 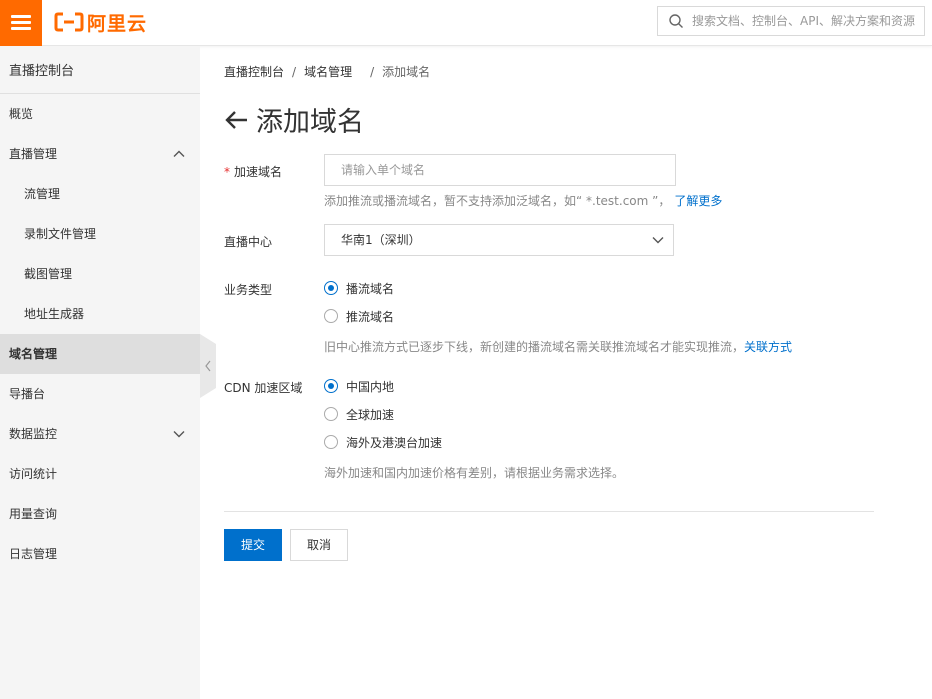 I want to click on aliyun-logo-icon, so click(x=69, y=22).